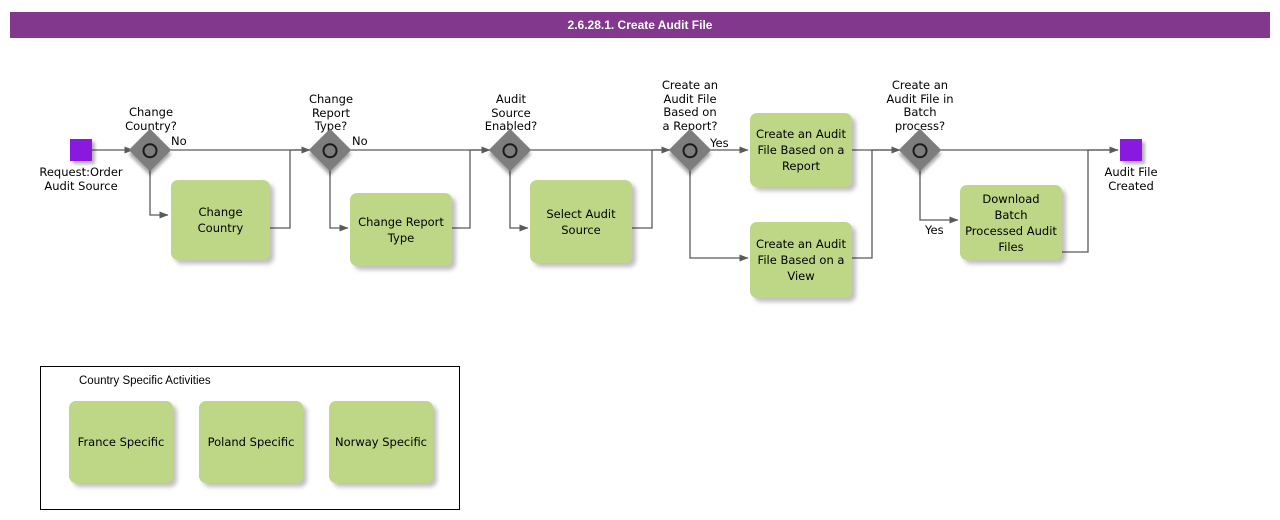 This screenshot has height=520, width=1280. Describe the element at coordinates (360, 141) in the screenshot. I see `flow-label-change-report-type-no: No` at that location.